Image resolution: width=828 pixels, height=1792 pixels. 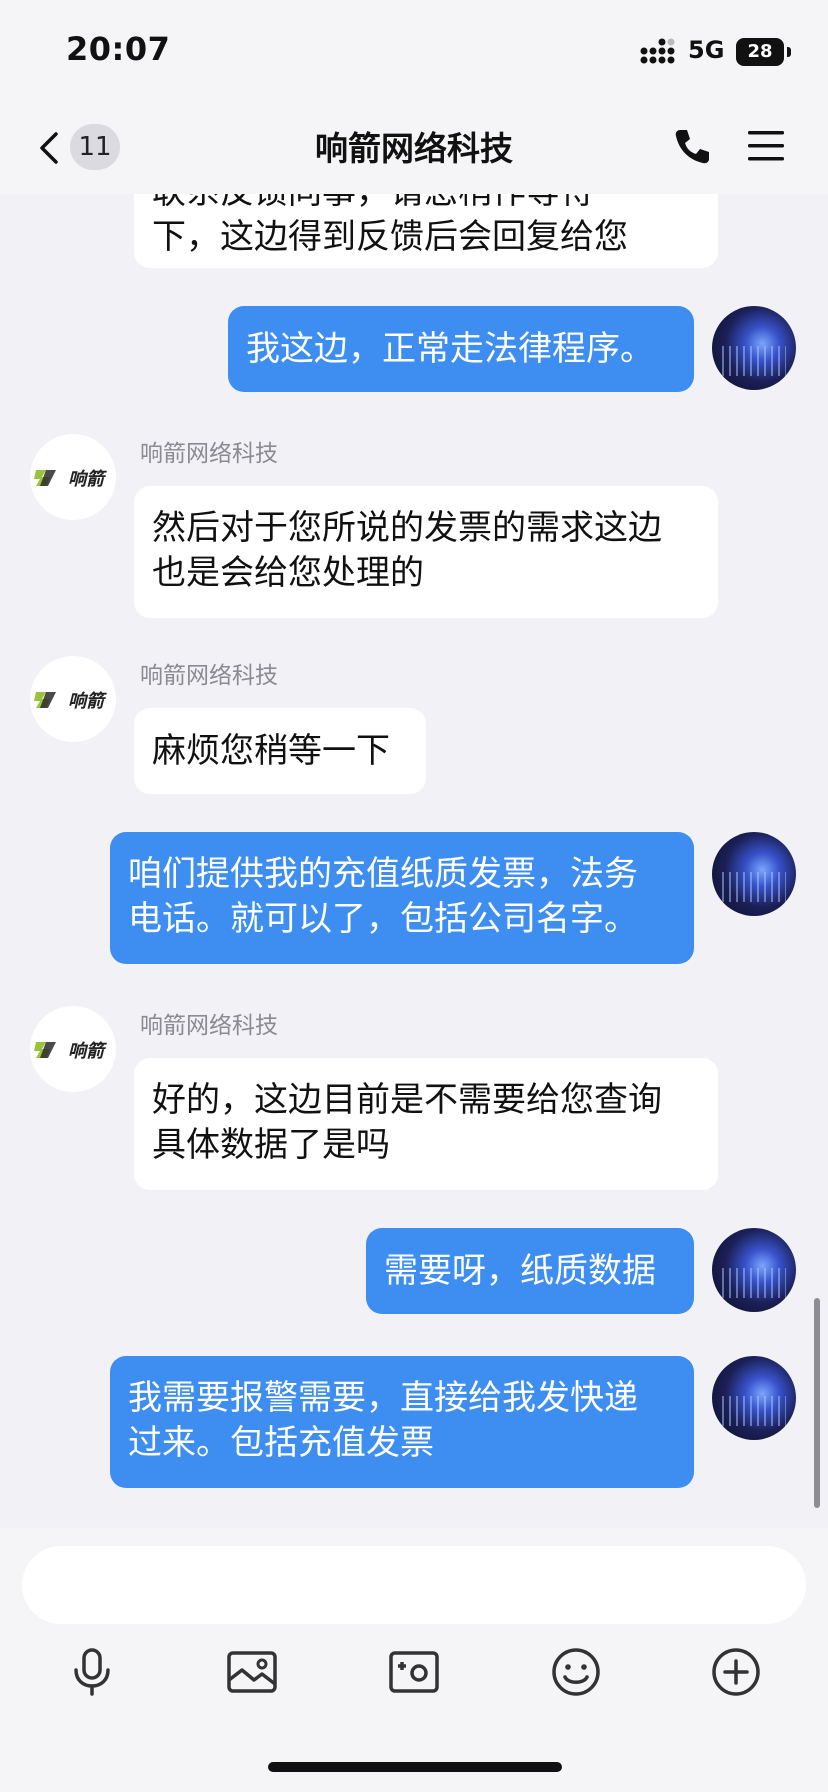 What do you see at coordinates (271, 1145) in the screenshot?
I see `message-text: 具体数据了是吗` at bounding box center [271, 1145].